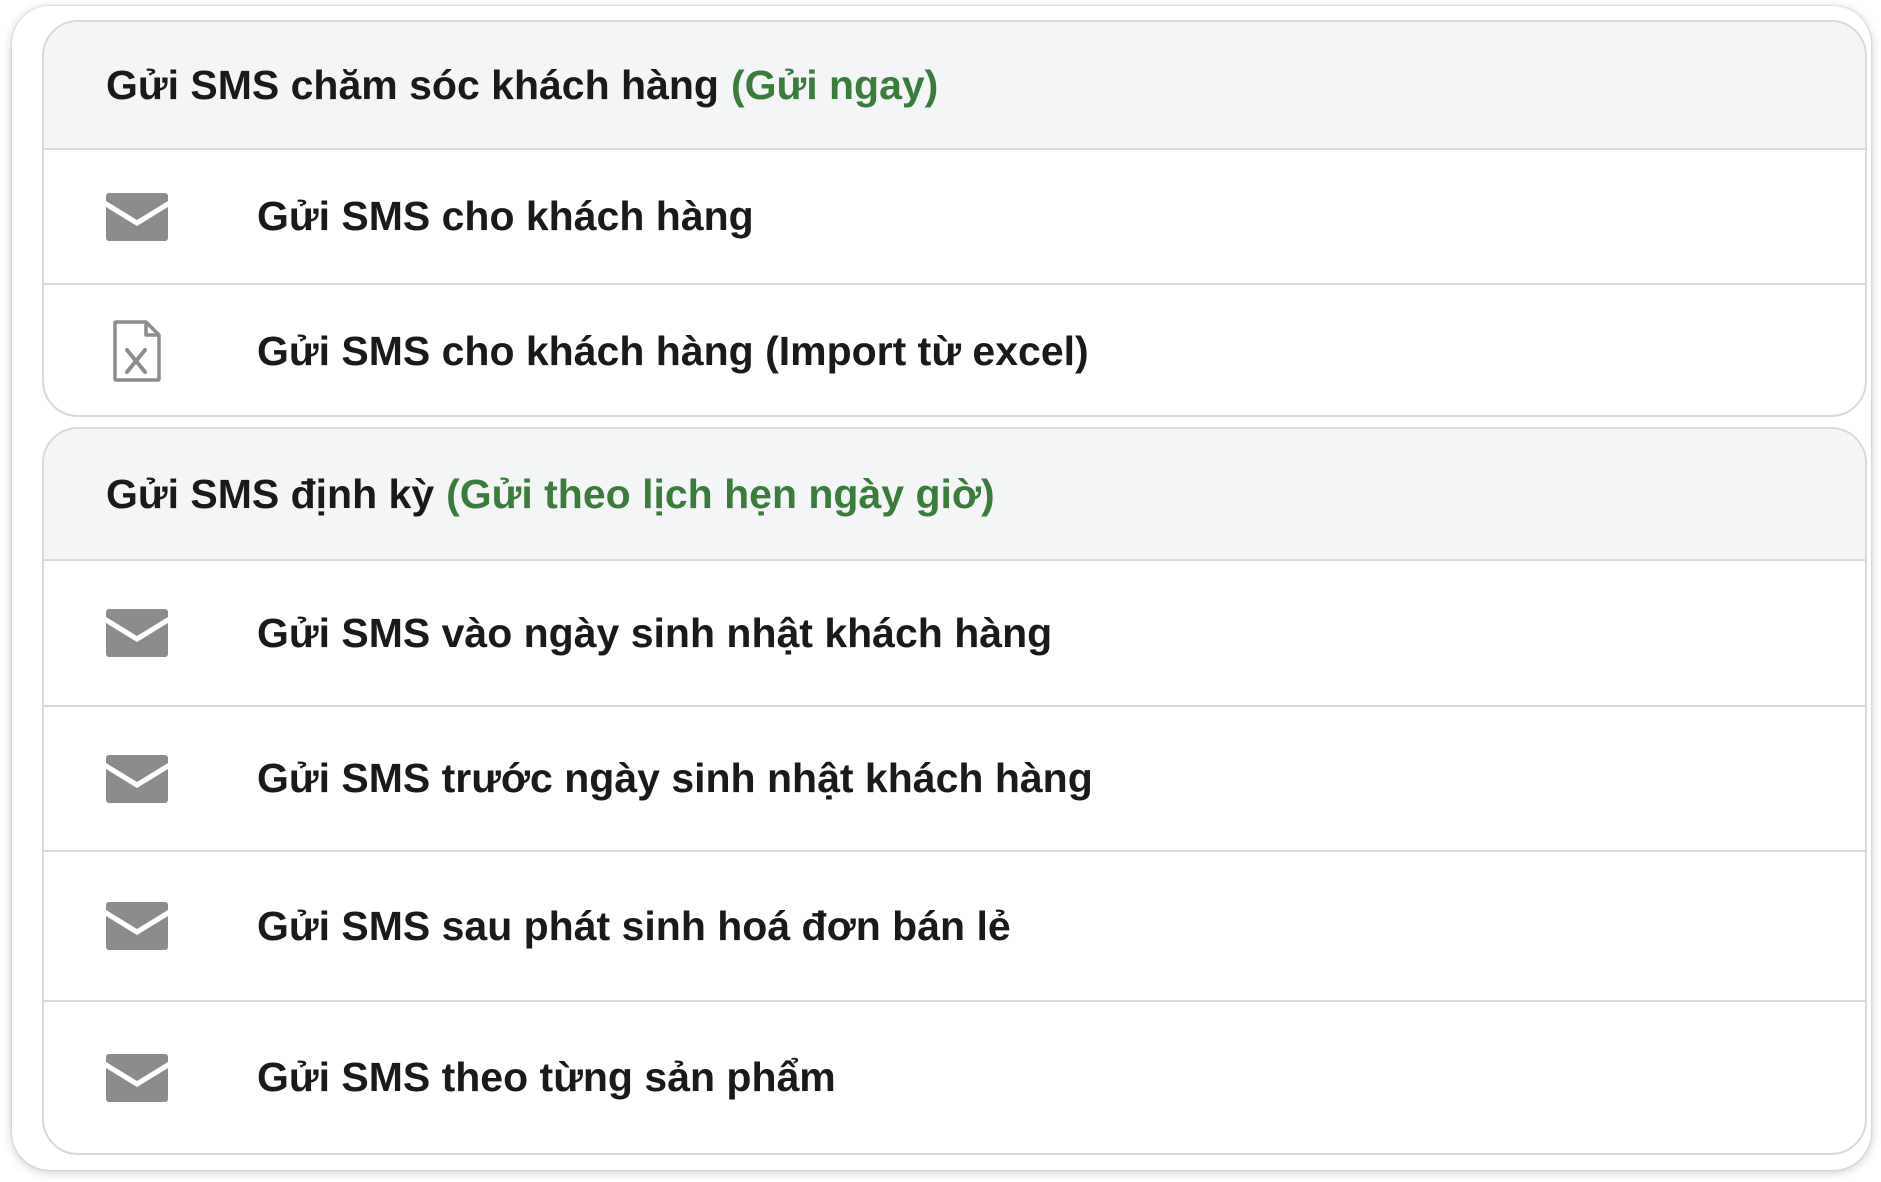  I want to click on menu-item-send-sms-customer: Gửi SMS cho khách hàng, so click(954, 217).